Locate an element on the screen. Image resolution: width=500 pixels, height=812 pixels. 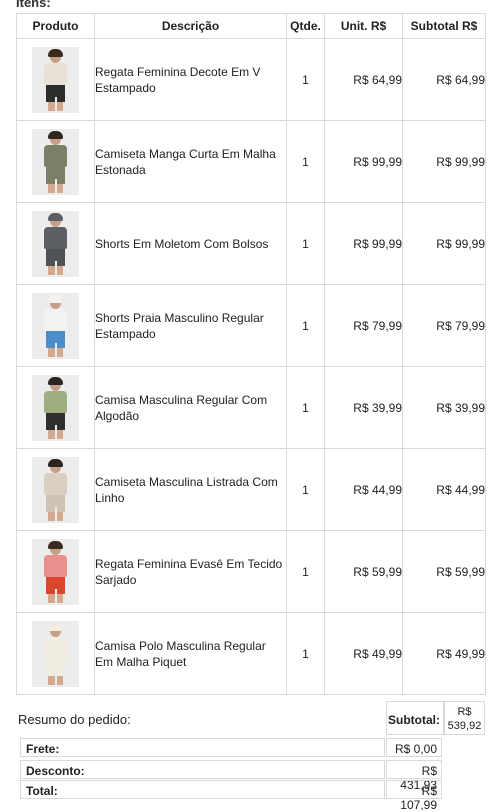
item-unit-price: R$ 59,99 is located at coordinates (363, 571).